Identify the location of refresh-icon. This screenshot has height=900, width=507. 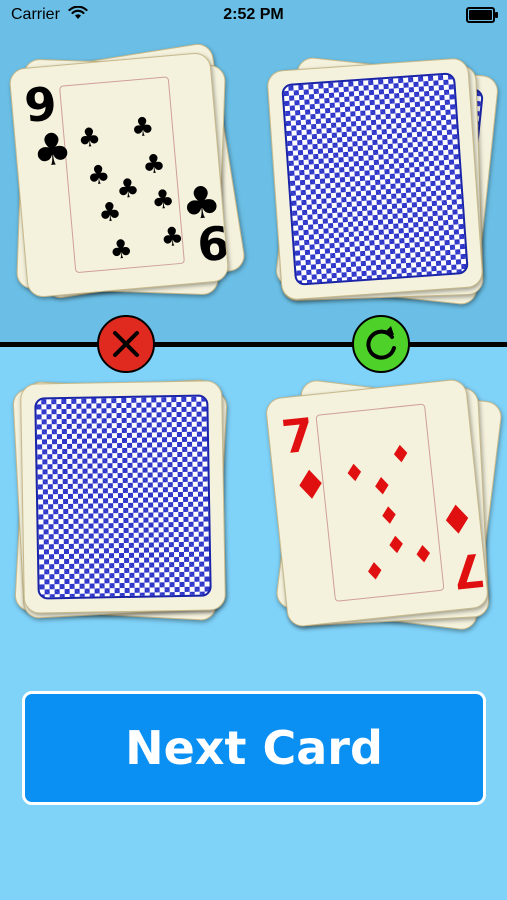
(381, 343).